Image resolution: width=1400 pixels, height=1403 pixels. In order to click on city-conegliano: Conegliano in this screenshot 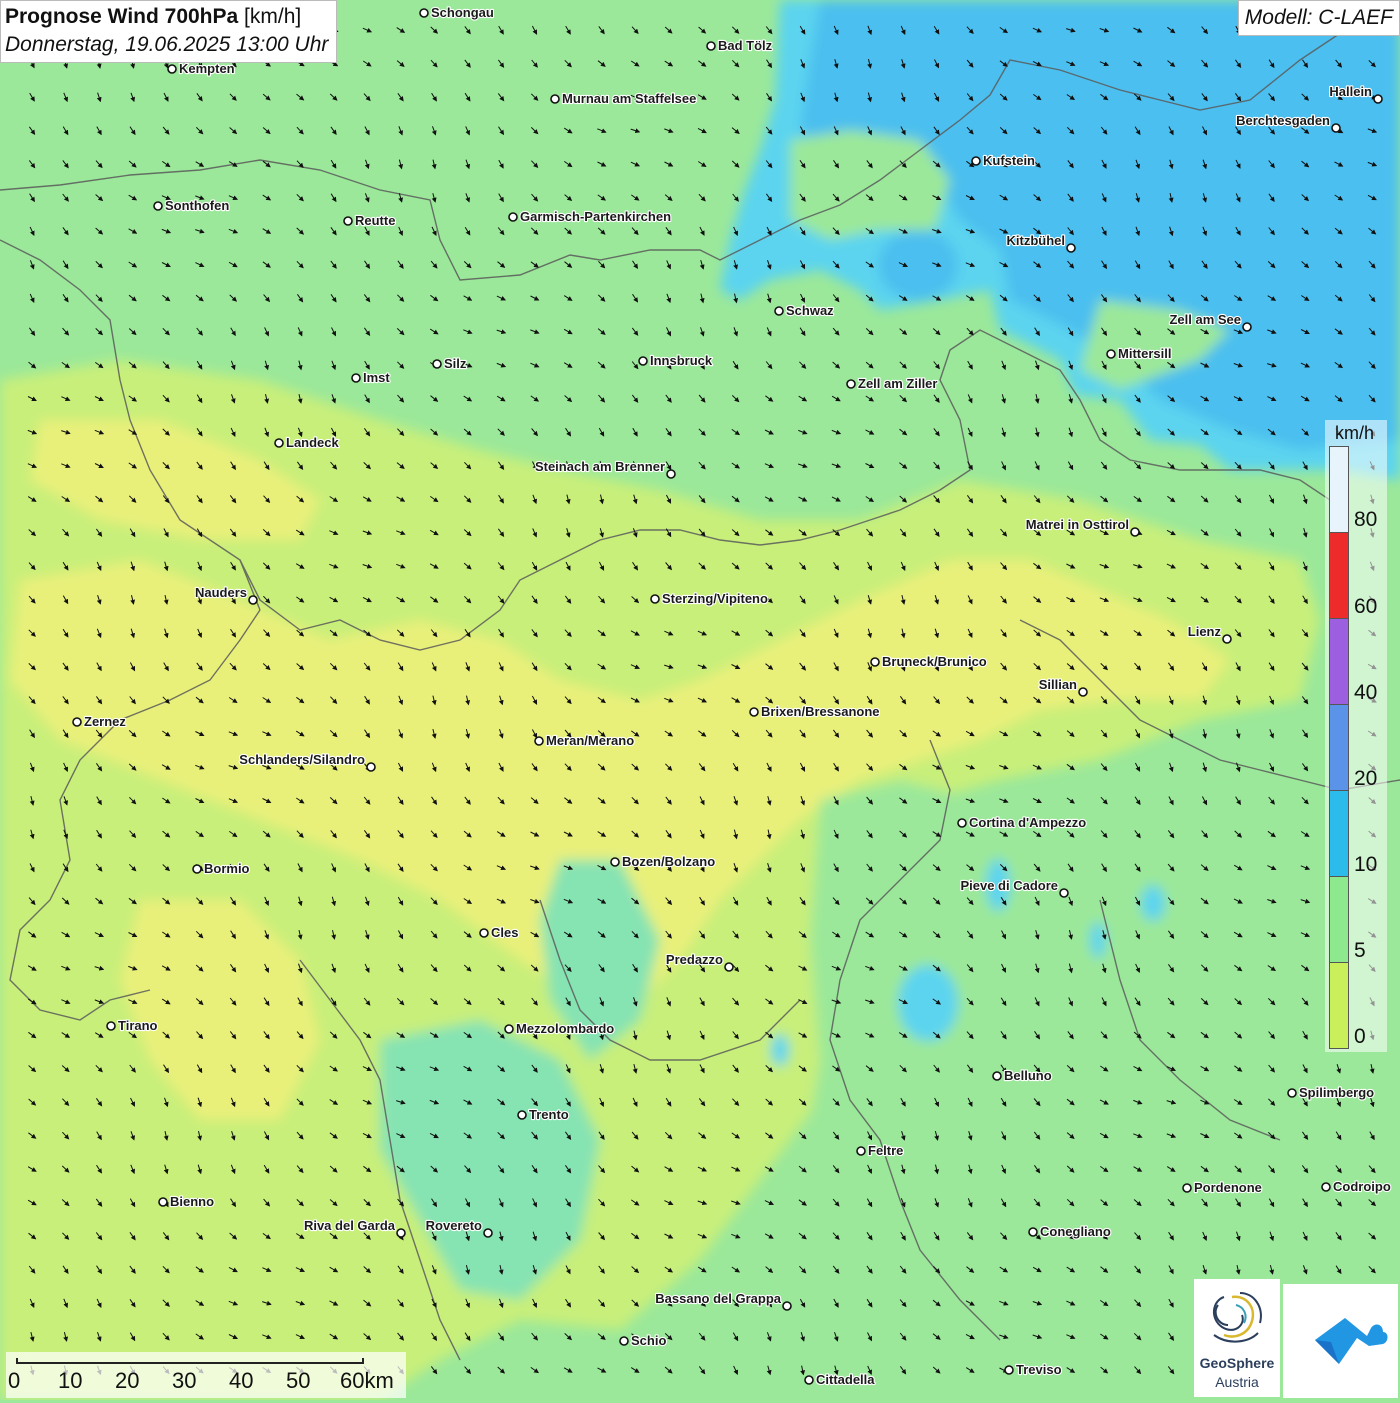, I will do `click(1070, 1231)`.